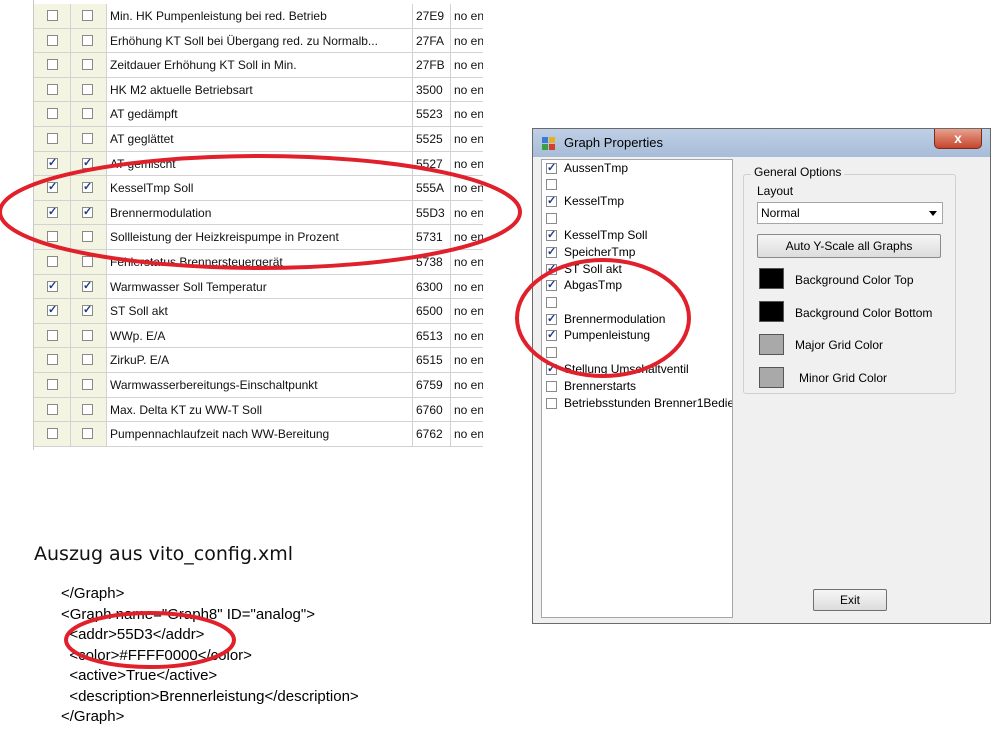  What do you see at coordinates (258, 213) in the screenshot?
I see `table-row: ✓ ✓ Brennermodulation55D3no entry` at bounding box center [258, 213].